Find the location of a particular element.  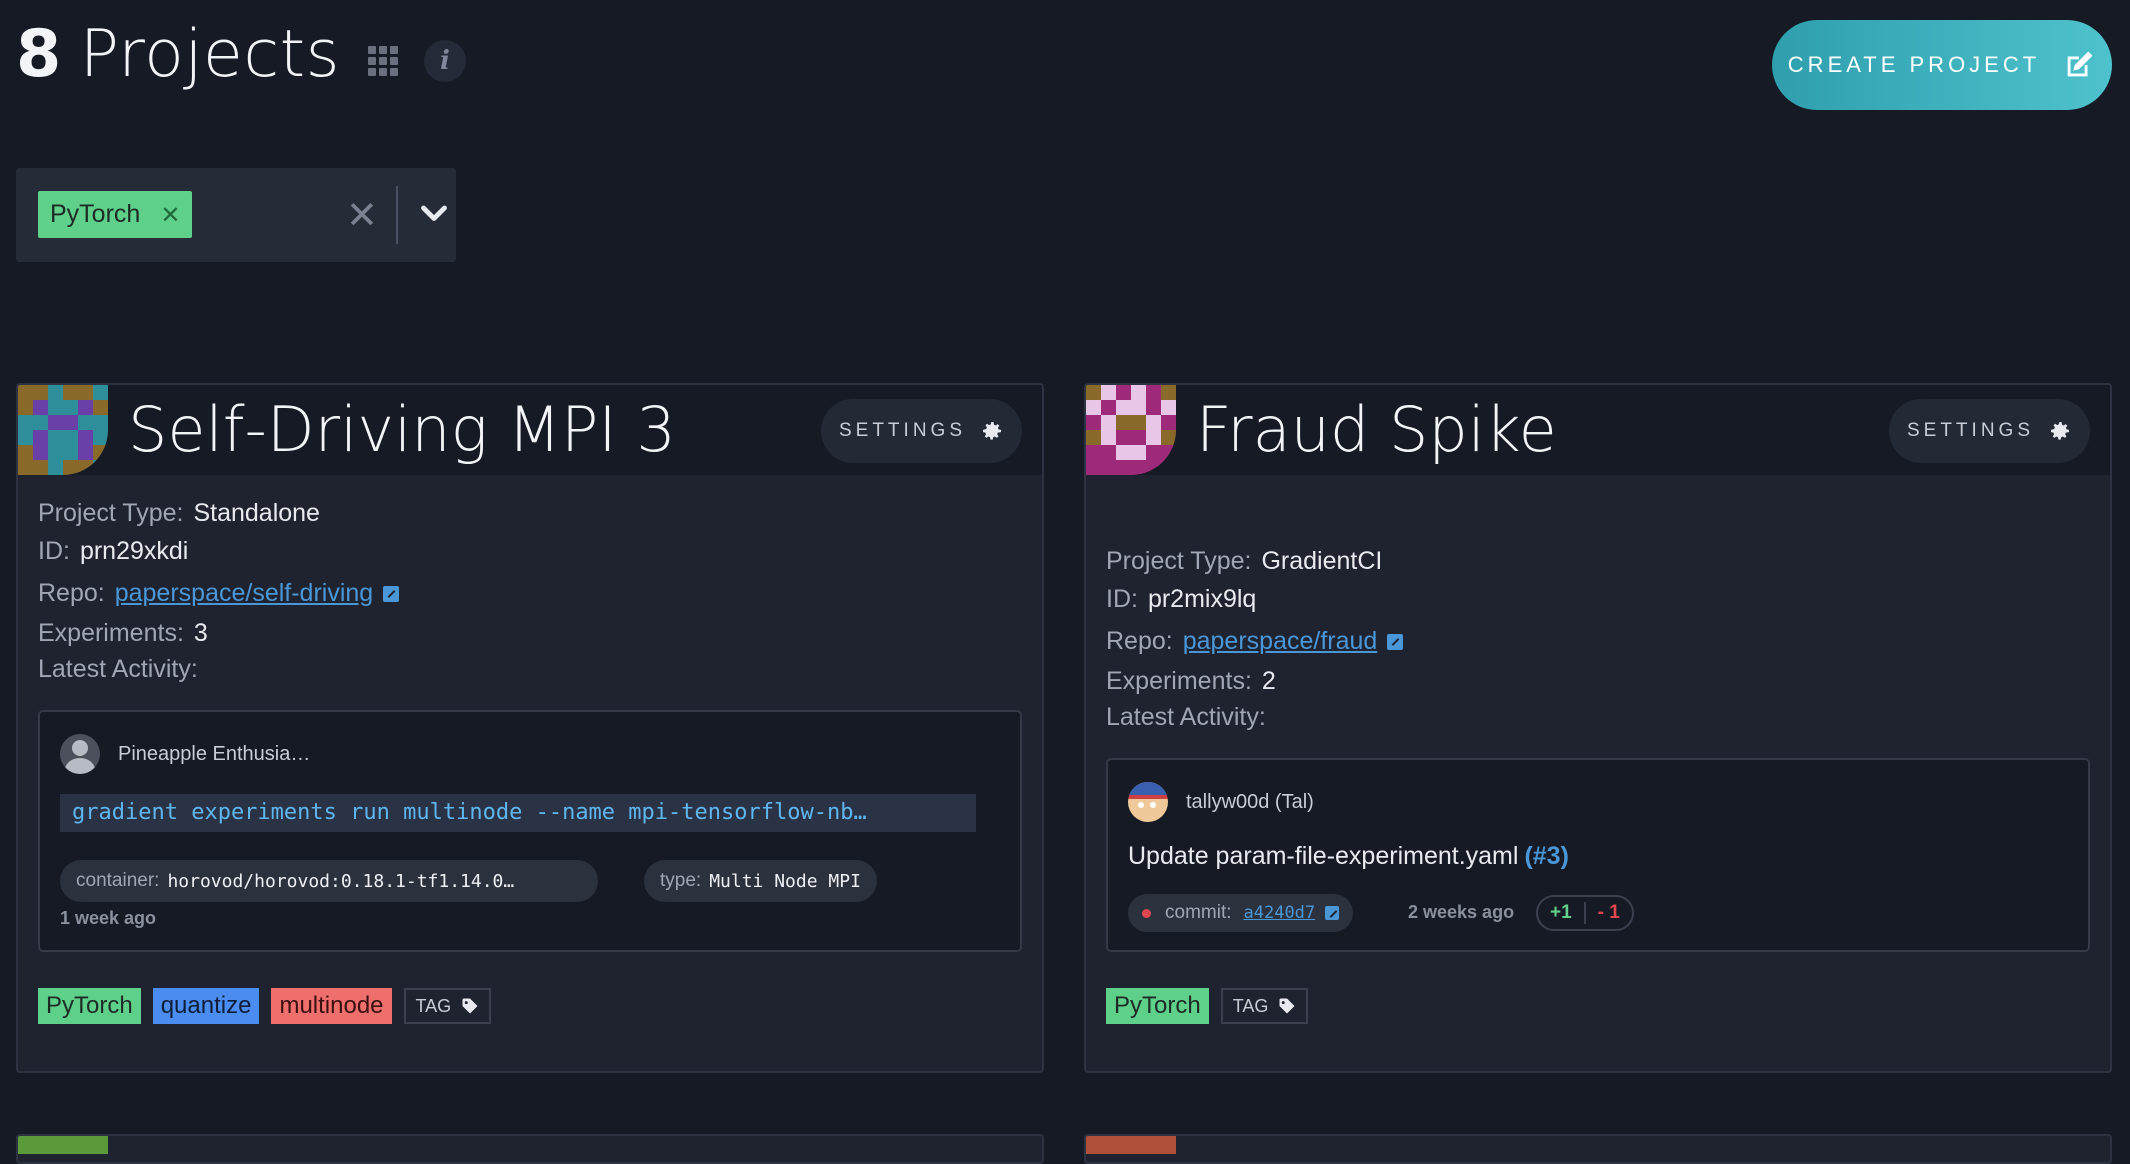

project-repo-row: Repo: paperspace/fraud is located at coordinates (1255, 641).